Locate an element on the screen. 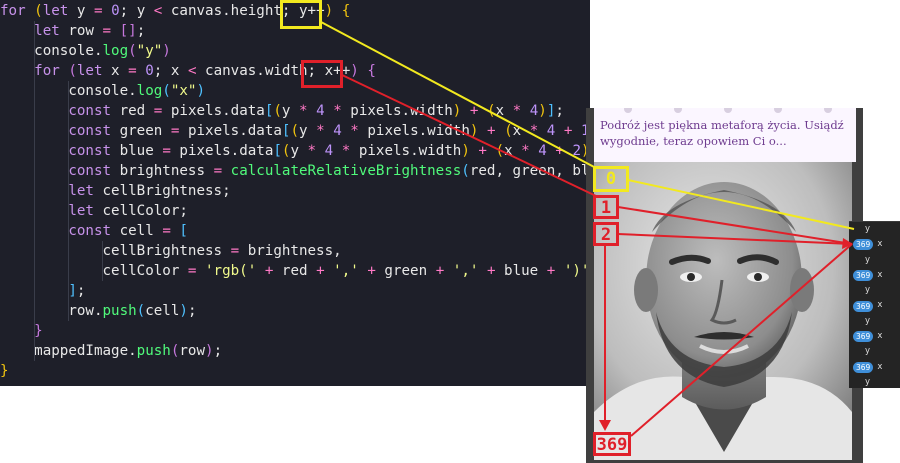 The width and height of the screenshot is (900, 463). code-line: ]; is located at coordinates (295, 291).